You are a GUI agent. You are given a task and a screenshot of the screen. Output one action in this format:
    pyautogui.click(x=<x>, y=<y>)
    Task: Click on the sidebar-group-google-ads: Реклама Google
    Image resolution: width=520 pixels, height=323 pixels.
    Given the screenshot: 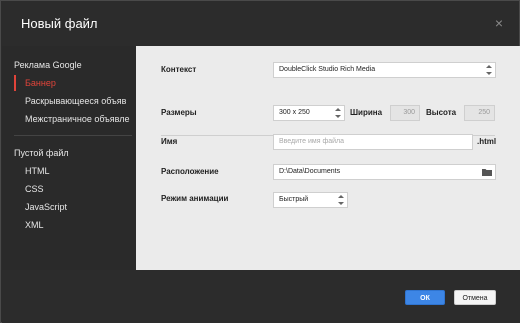 What is the action you would take?
    pyautogui.click(x=48, y=65)
    